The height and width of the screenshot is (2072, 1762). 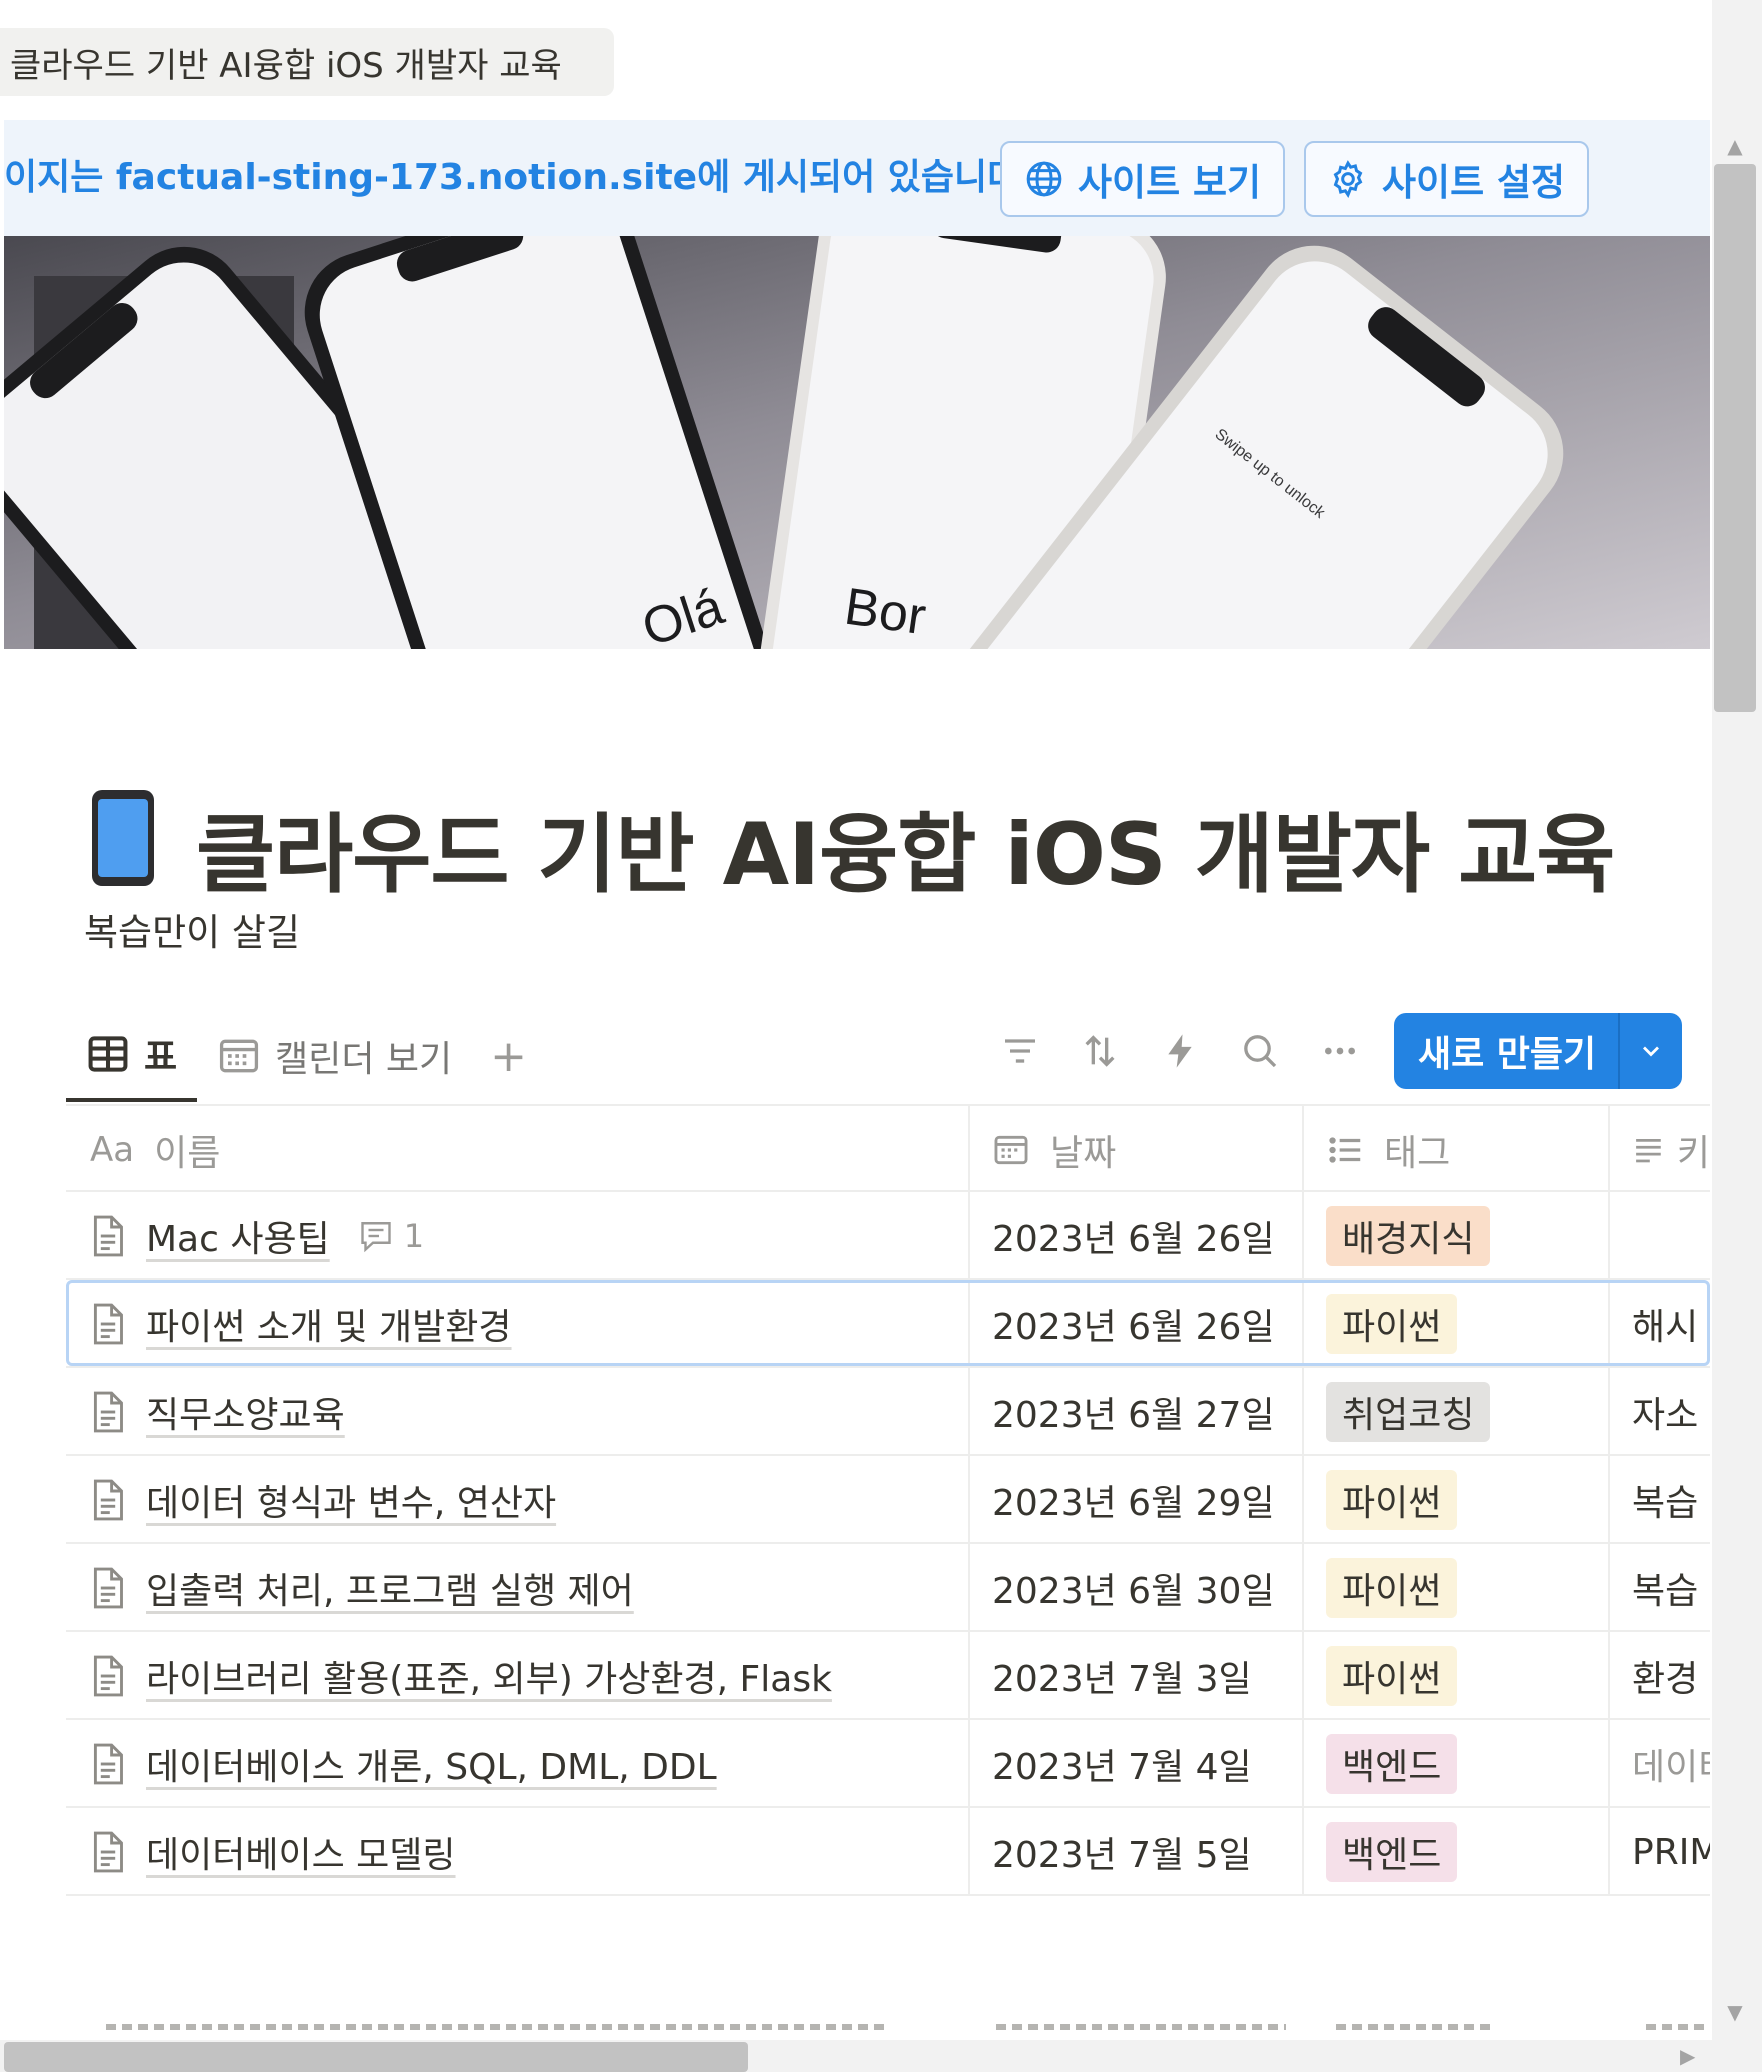 I want to click on comment-count: 1, so click(x=391, y=1236).